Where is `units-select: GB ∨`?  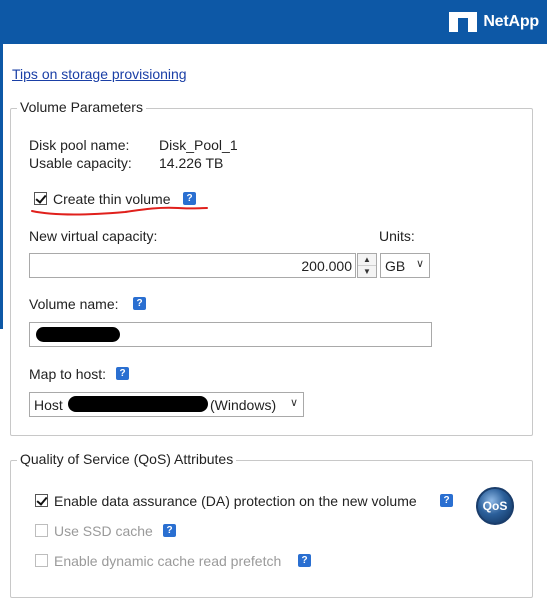
units-select: GB ∨ is located at coordinates (405, 265).